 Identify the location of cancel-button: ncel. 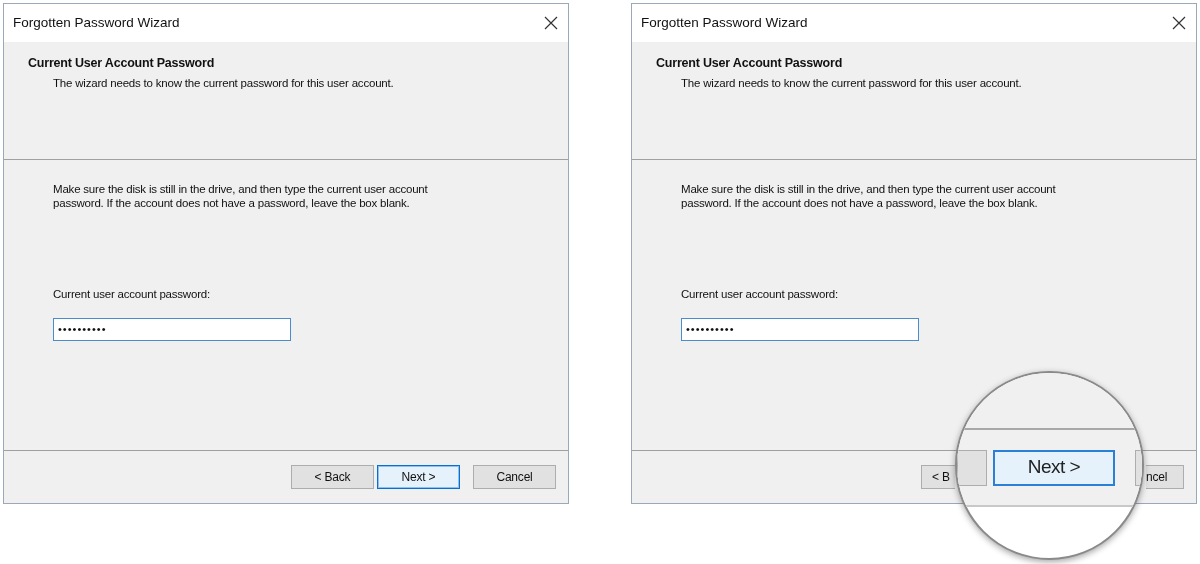
(1165, 477).